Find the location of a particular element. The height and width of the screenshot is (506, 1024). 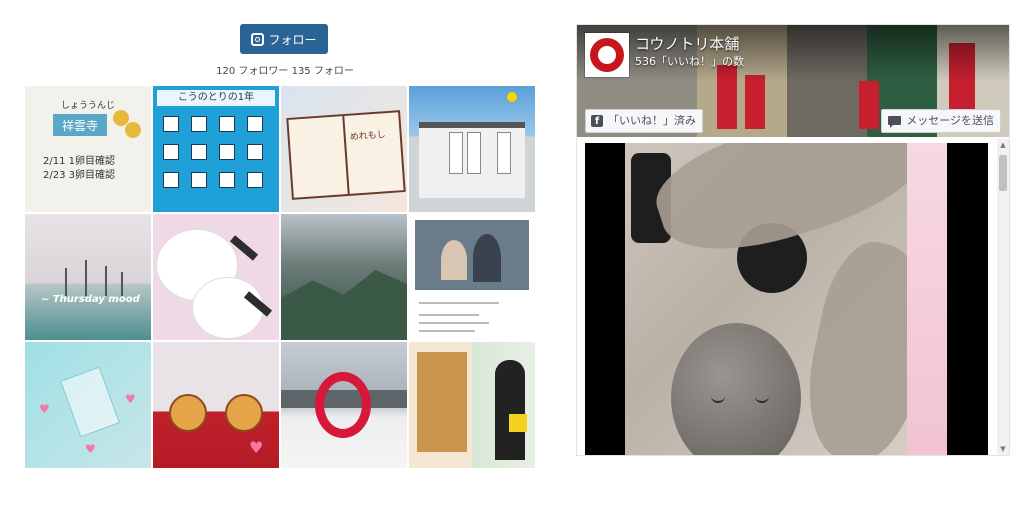

instagram-photo-tile: ♥ ♥ ♥ is located at coordinates (88, 405).